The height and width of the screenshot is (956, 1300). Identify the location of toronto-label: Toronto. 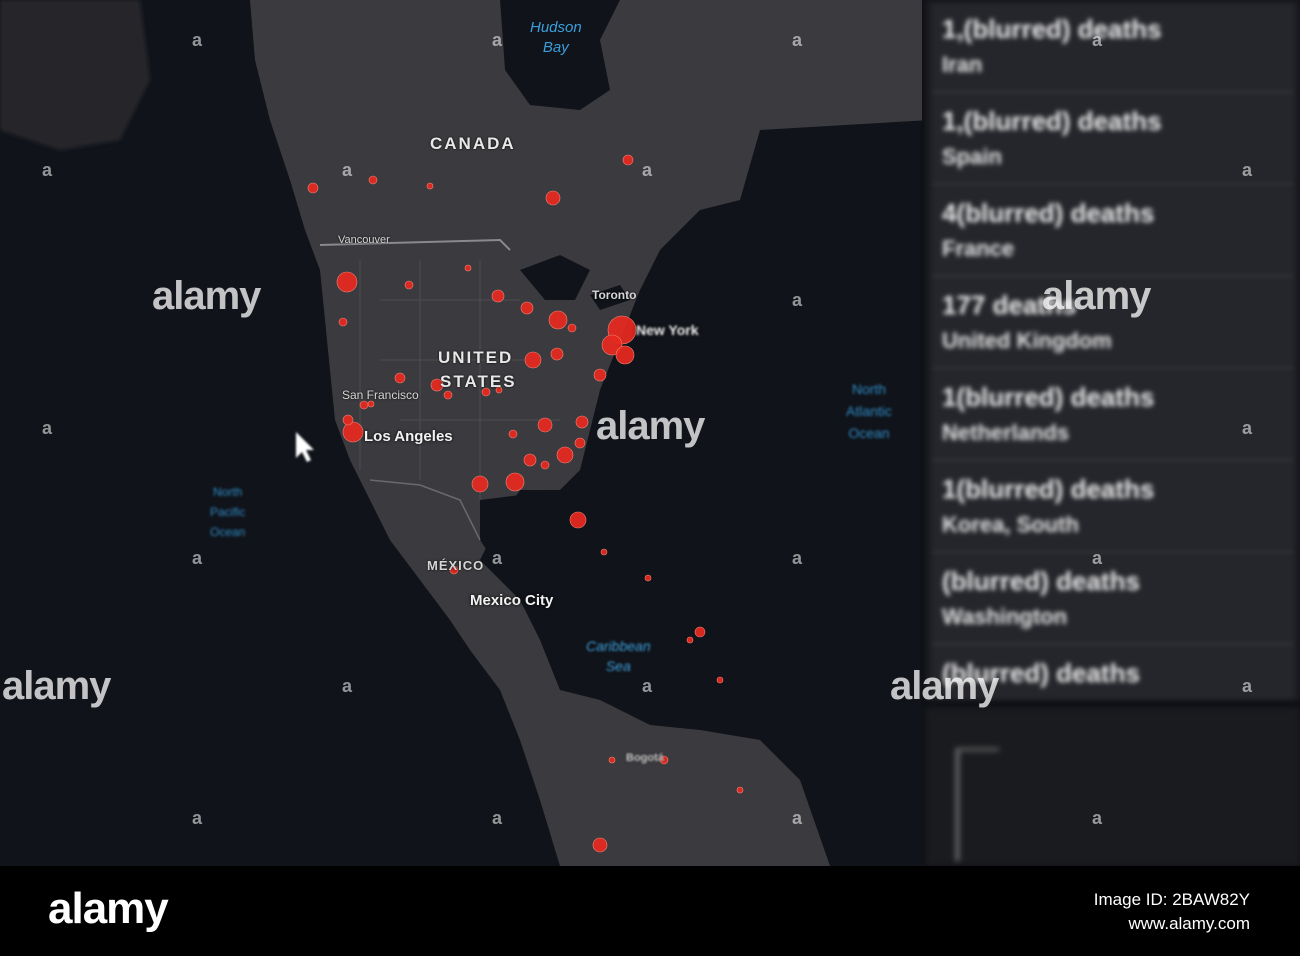
(614, 295).